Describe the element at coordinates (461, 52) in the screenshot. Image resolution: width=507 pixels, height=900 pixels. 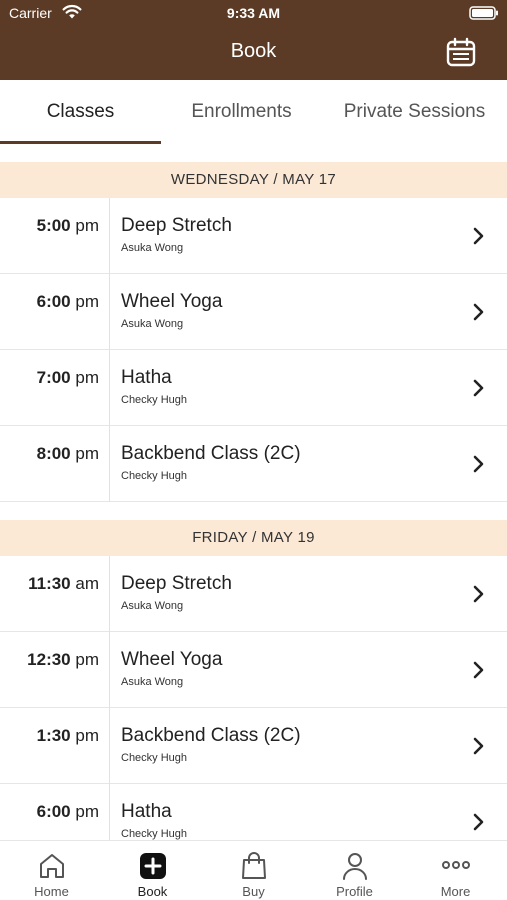
I see `calendar-icon` at that location.